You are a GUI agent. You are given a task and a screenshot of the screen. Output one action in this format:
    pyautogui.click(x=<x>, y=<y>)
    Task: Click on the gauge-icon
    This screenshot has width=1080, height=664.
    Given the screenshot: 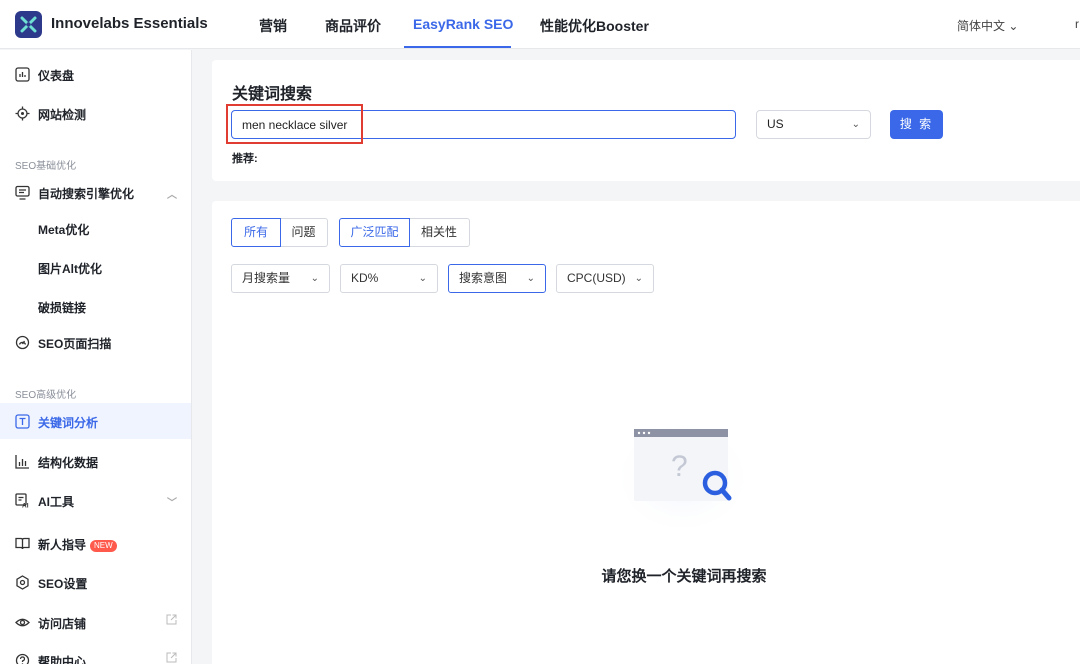 What is the action you would take?
    pyautogui.click(x=22, y=342)
    